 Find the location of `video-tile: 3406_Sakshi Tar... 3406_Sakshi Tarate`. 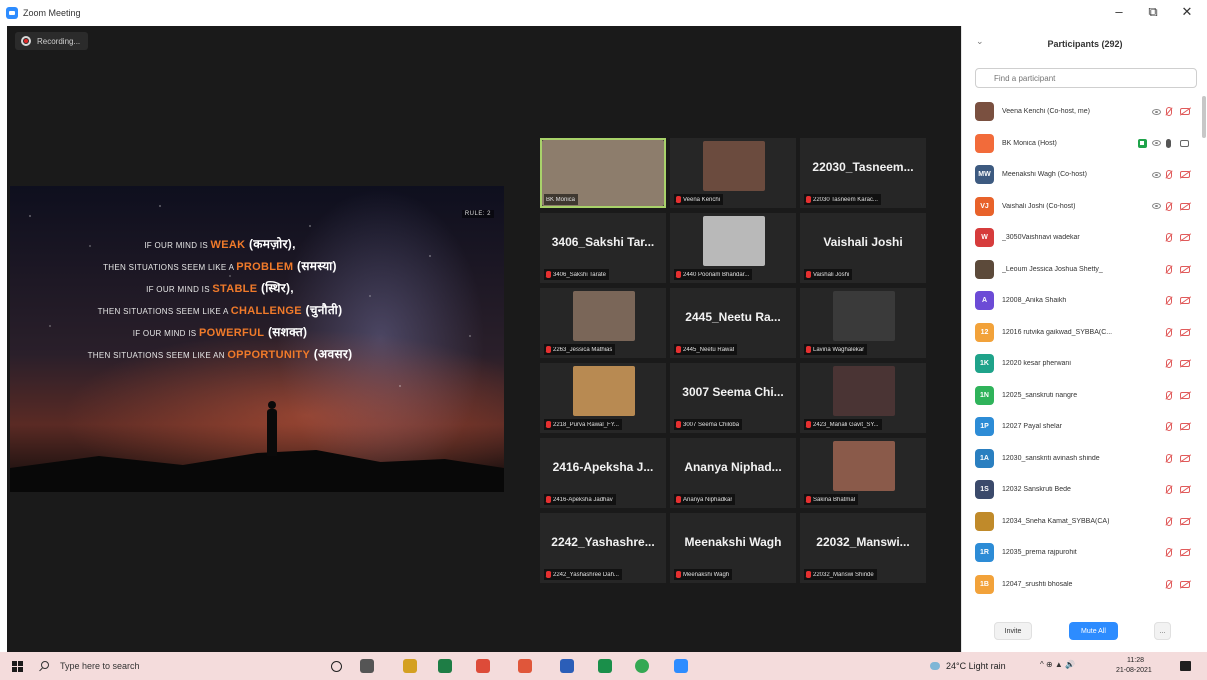

video-tile: 3406_Sakshi Tar... 3406_Sakshi Tarate is located at coordinates (603, 248).